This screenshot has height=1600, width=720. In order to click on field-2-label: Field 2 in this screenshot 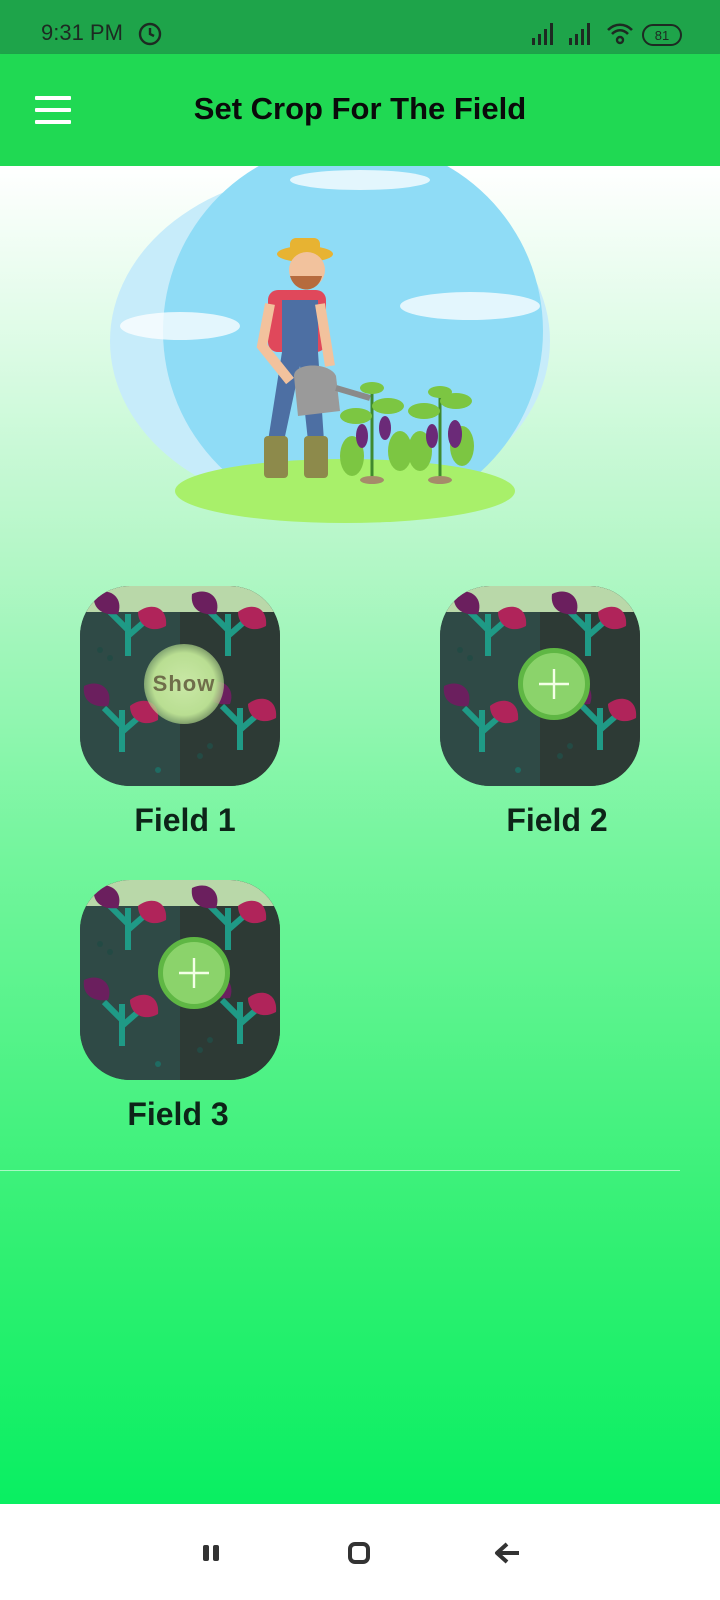, I will do `click(557, 820)`.